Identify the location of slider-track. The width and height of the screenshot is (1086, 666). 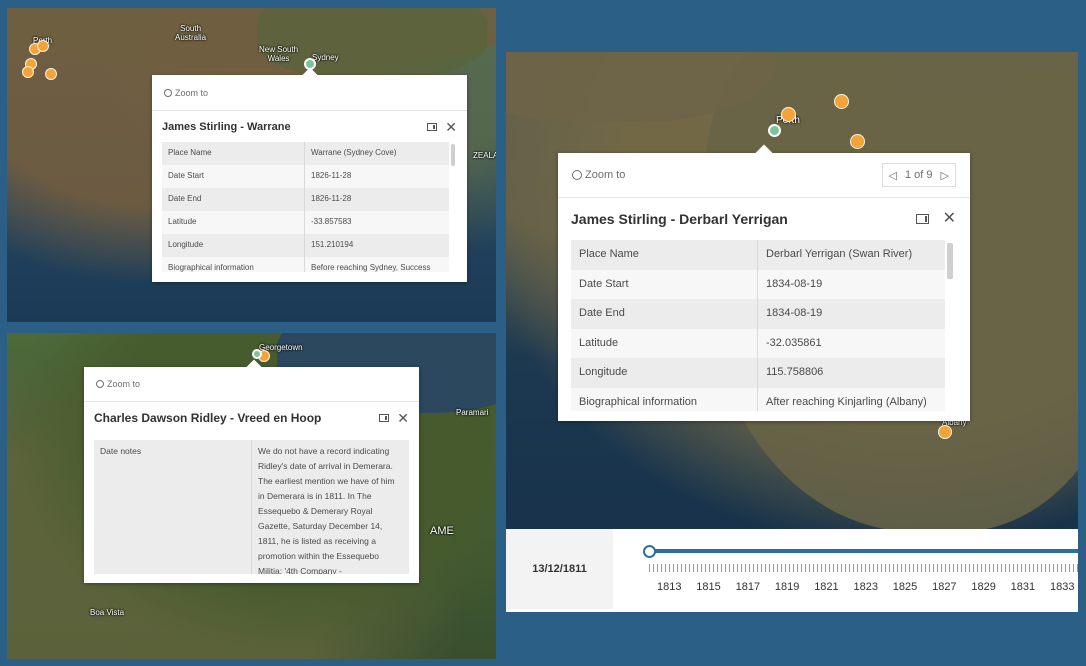
(862, 551).